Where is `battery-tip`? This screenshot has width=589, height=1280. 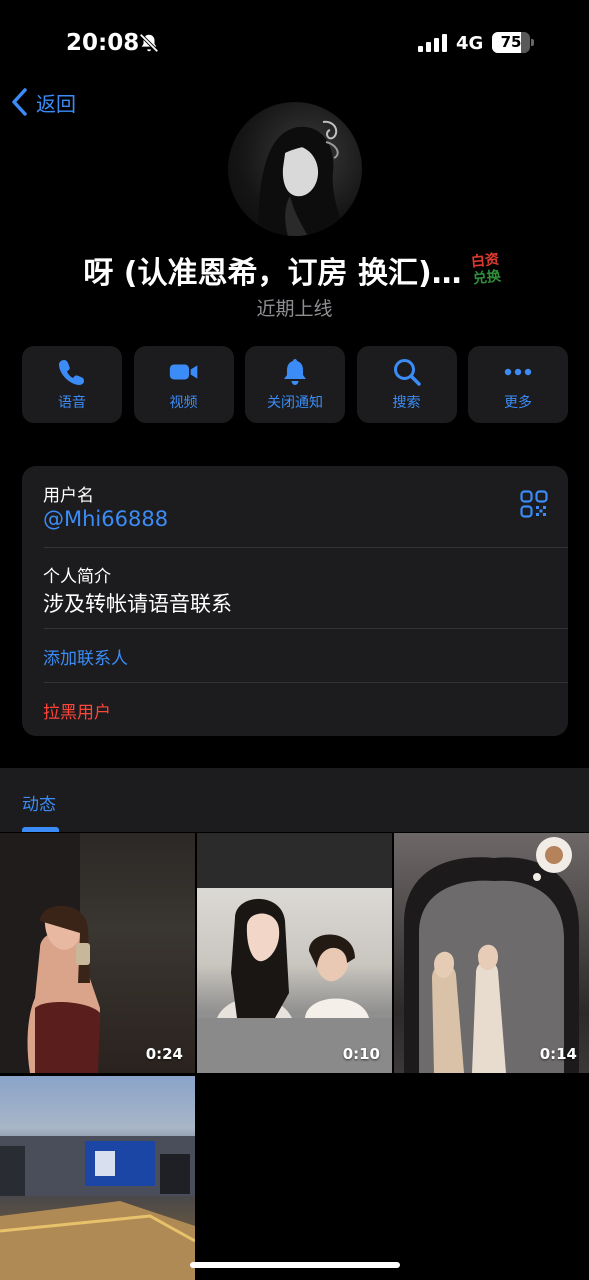 battery-tip is located at coordinates (532, 42).